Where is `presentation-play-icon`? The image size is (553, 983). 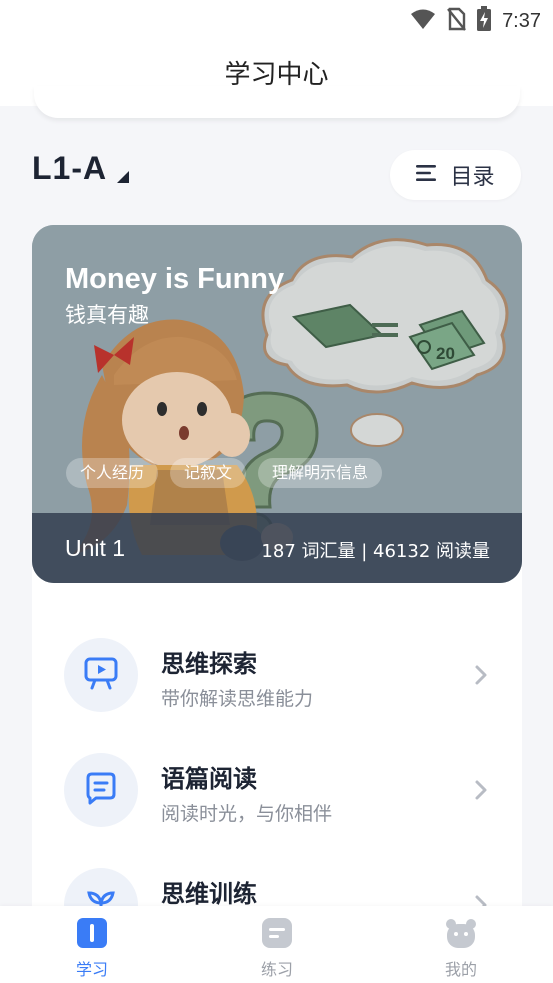 presentation-play-icon is located at coordinates (101, 675).